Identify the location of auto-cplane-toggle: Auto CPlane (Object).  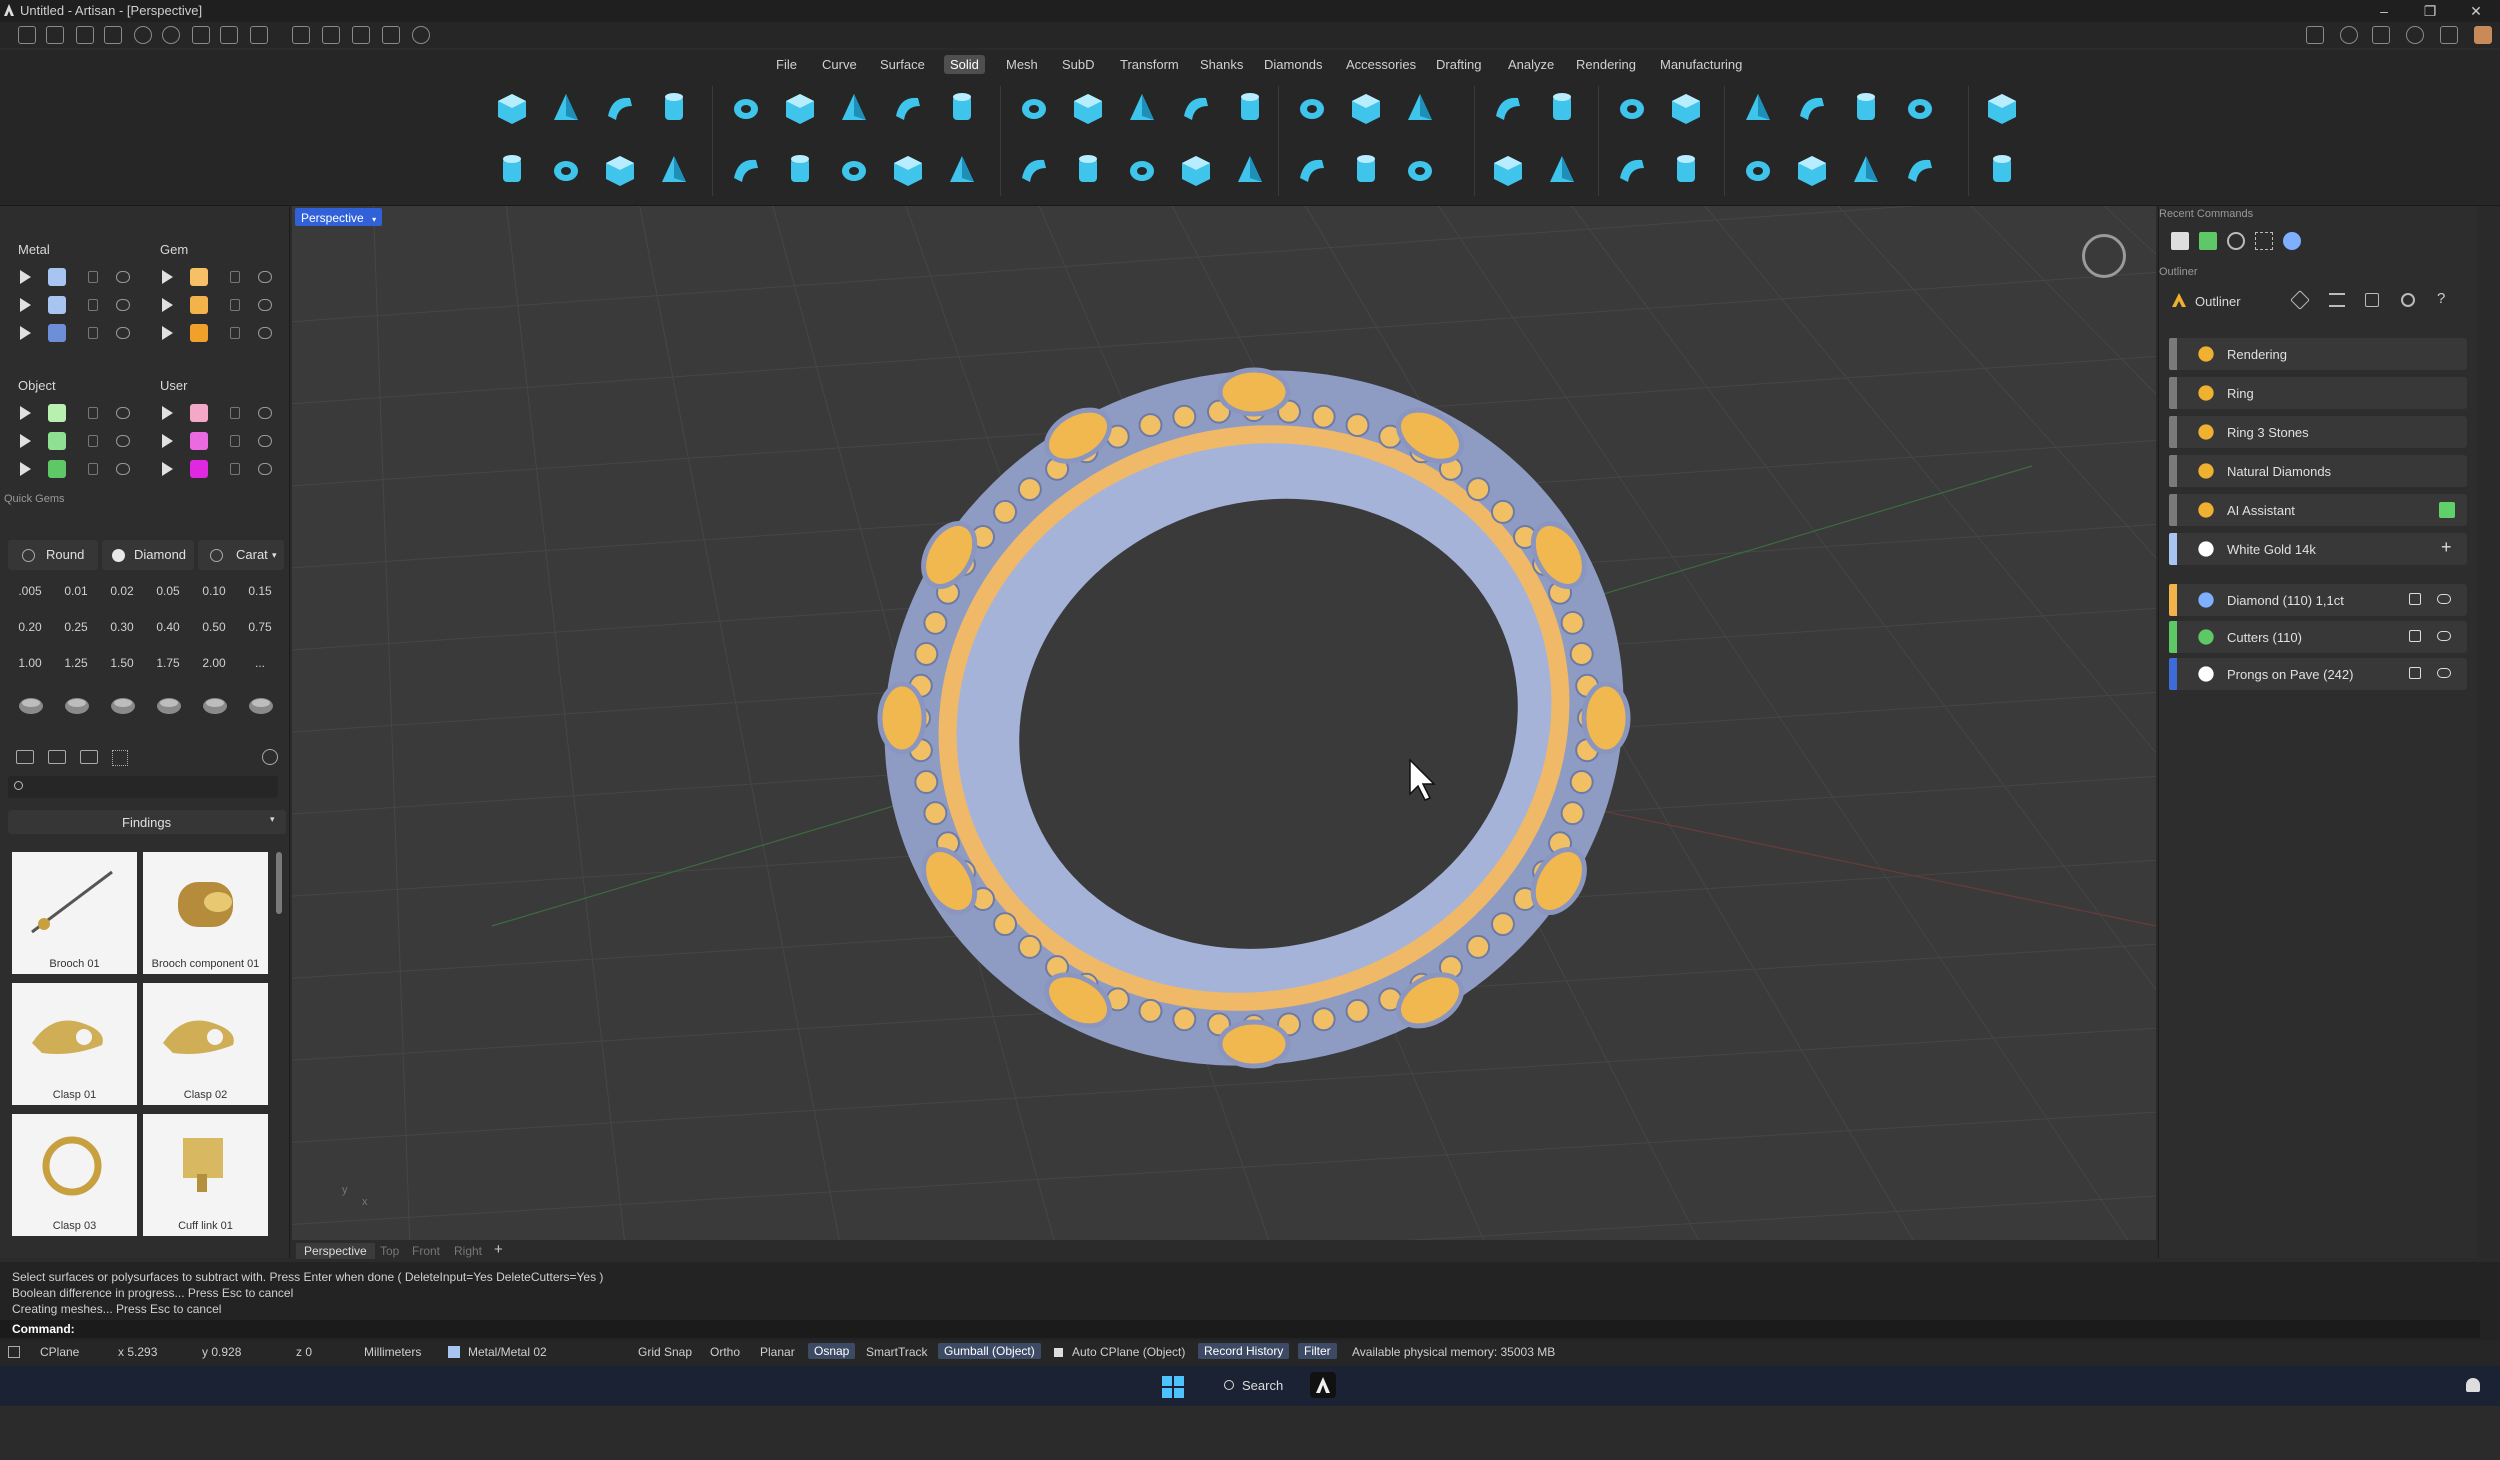
(1128, 1352).